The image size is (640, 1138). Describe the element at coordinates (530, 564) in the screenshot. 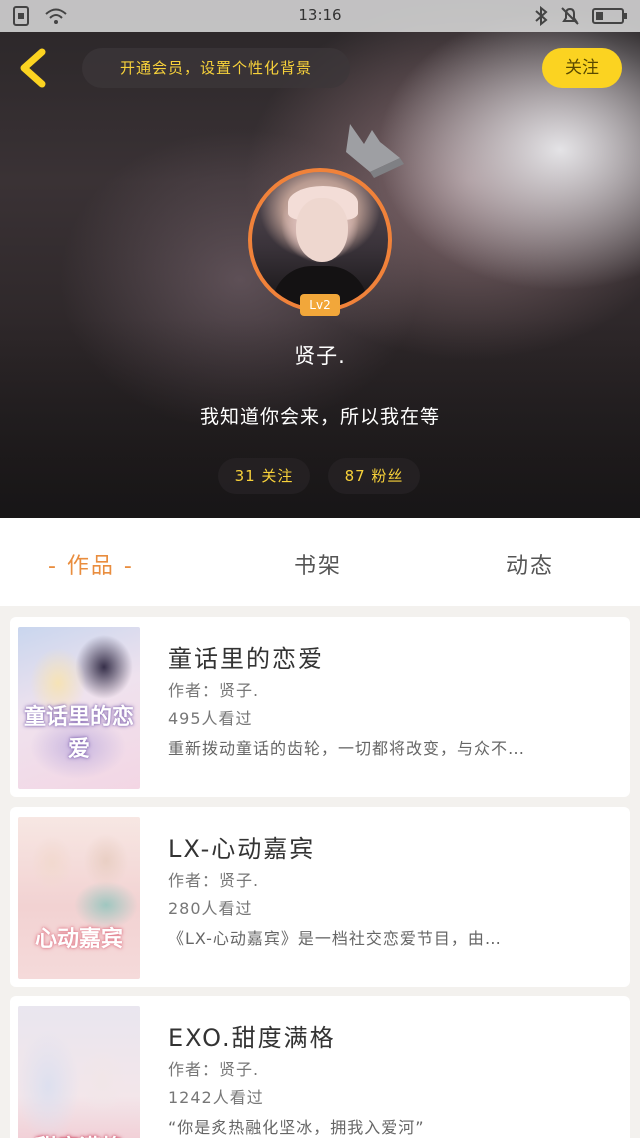

I see `tab-dynamics: 动态` at that location.